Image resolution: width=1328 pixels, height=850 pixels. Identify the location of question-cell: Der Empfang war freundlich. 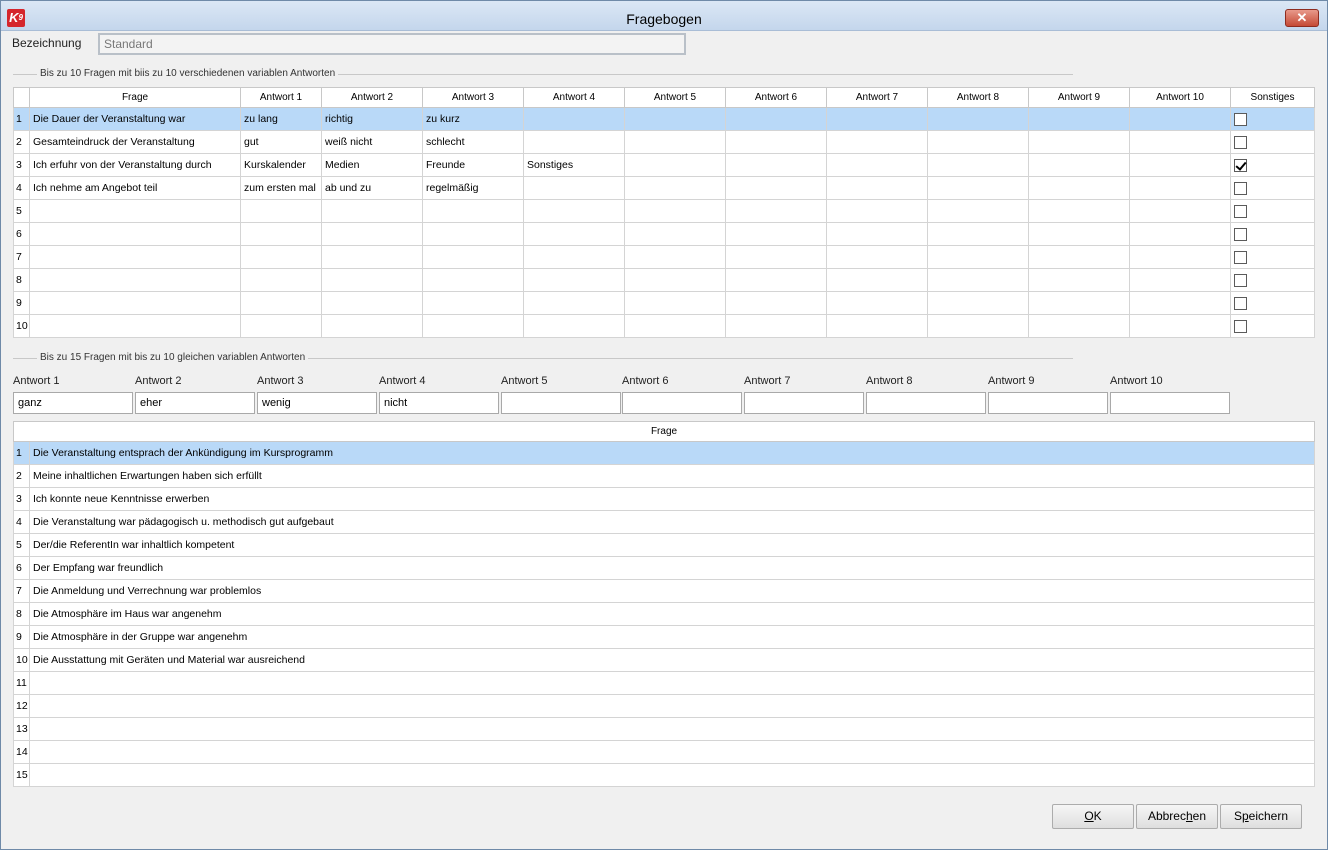
(672, 568).